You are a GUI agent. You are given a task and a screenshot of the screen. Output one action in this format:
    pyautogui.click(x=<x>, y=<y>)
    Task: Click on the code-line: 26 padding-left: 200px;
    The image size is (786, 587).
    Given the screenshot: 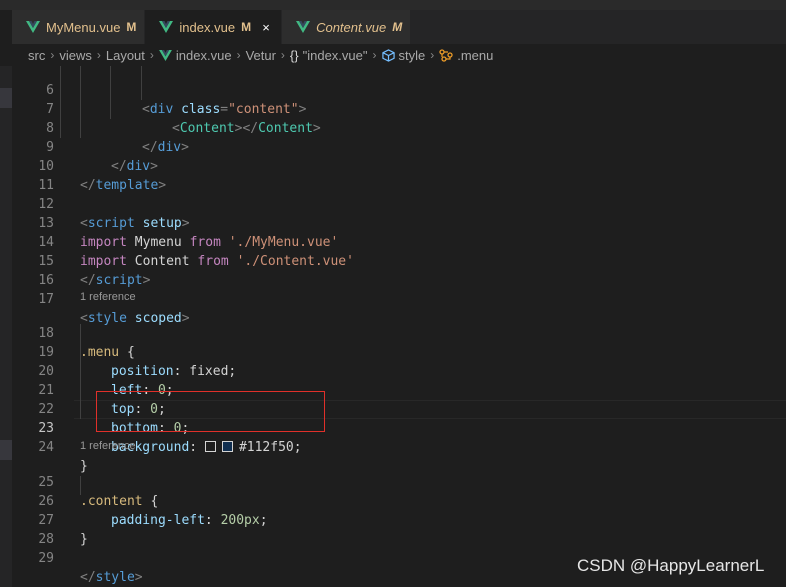 What is the action you would take?
    pyautogui.click(x=399, y=500)
    